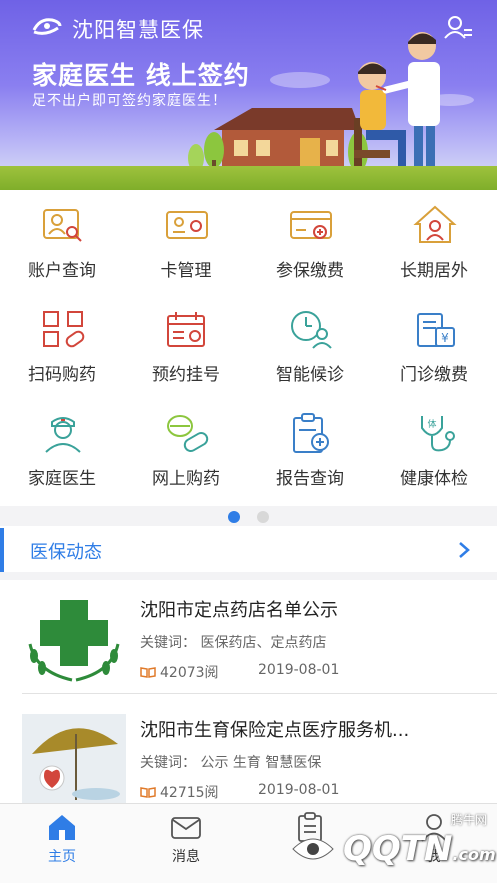 Image resolution: width=497 pixels, height=883 pixels. I want to click on watermark-text: QQTN.com, so click(419, 849).